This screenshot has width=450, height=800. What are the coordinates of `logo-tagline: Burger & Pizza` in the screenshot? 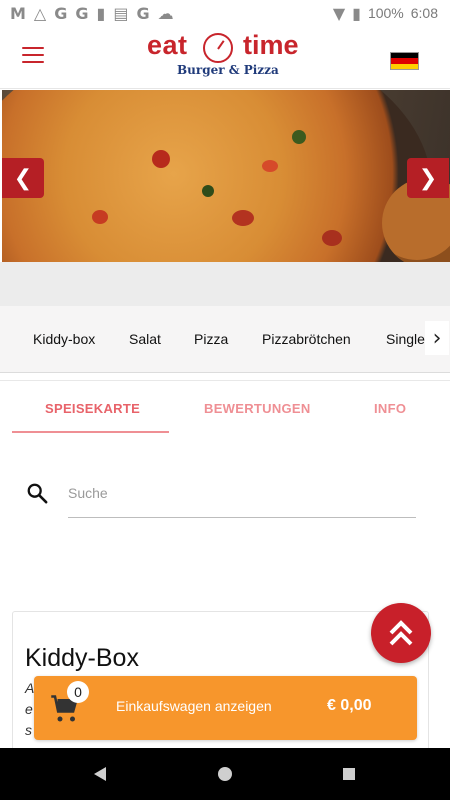 It's located at (228, 70).